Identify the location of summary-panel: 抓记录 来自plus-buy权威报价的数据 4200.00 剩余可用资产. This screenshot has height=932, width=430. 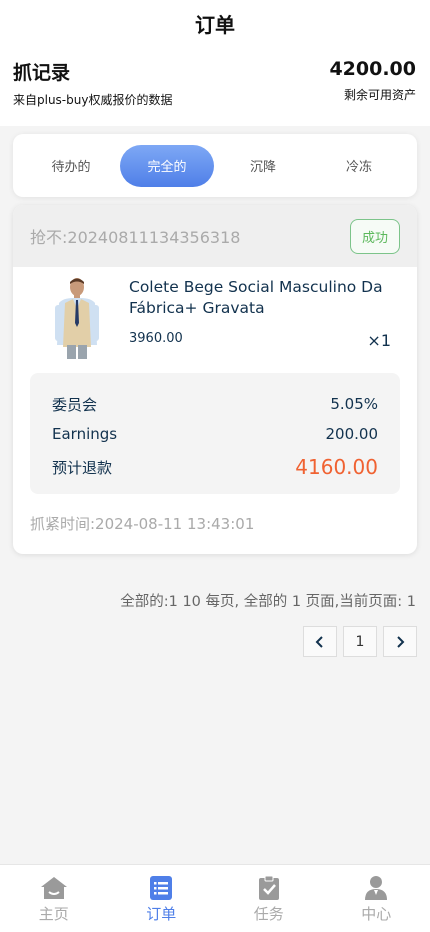
(215, 86).